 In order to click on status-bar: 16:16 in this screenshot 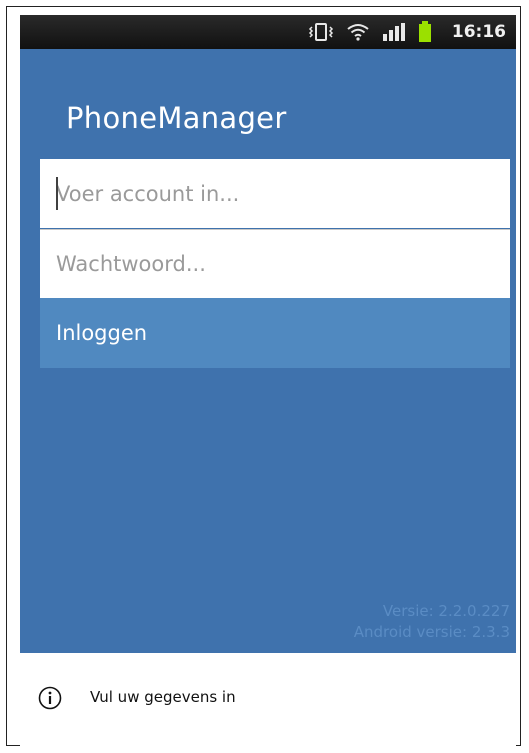, I will do `click(268, 32)`.